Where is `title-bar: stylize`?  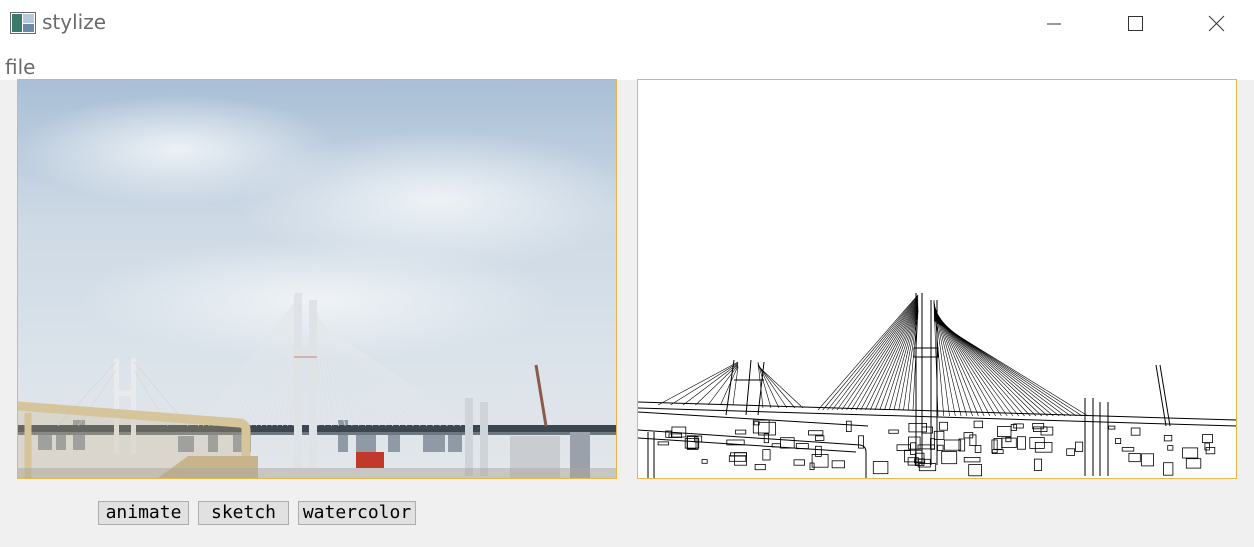 title-bar: stylize is located at coordinates (627, 23).